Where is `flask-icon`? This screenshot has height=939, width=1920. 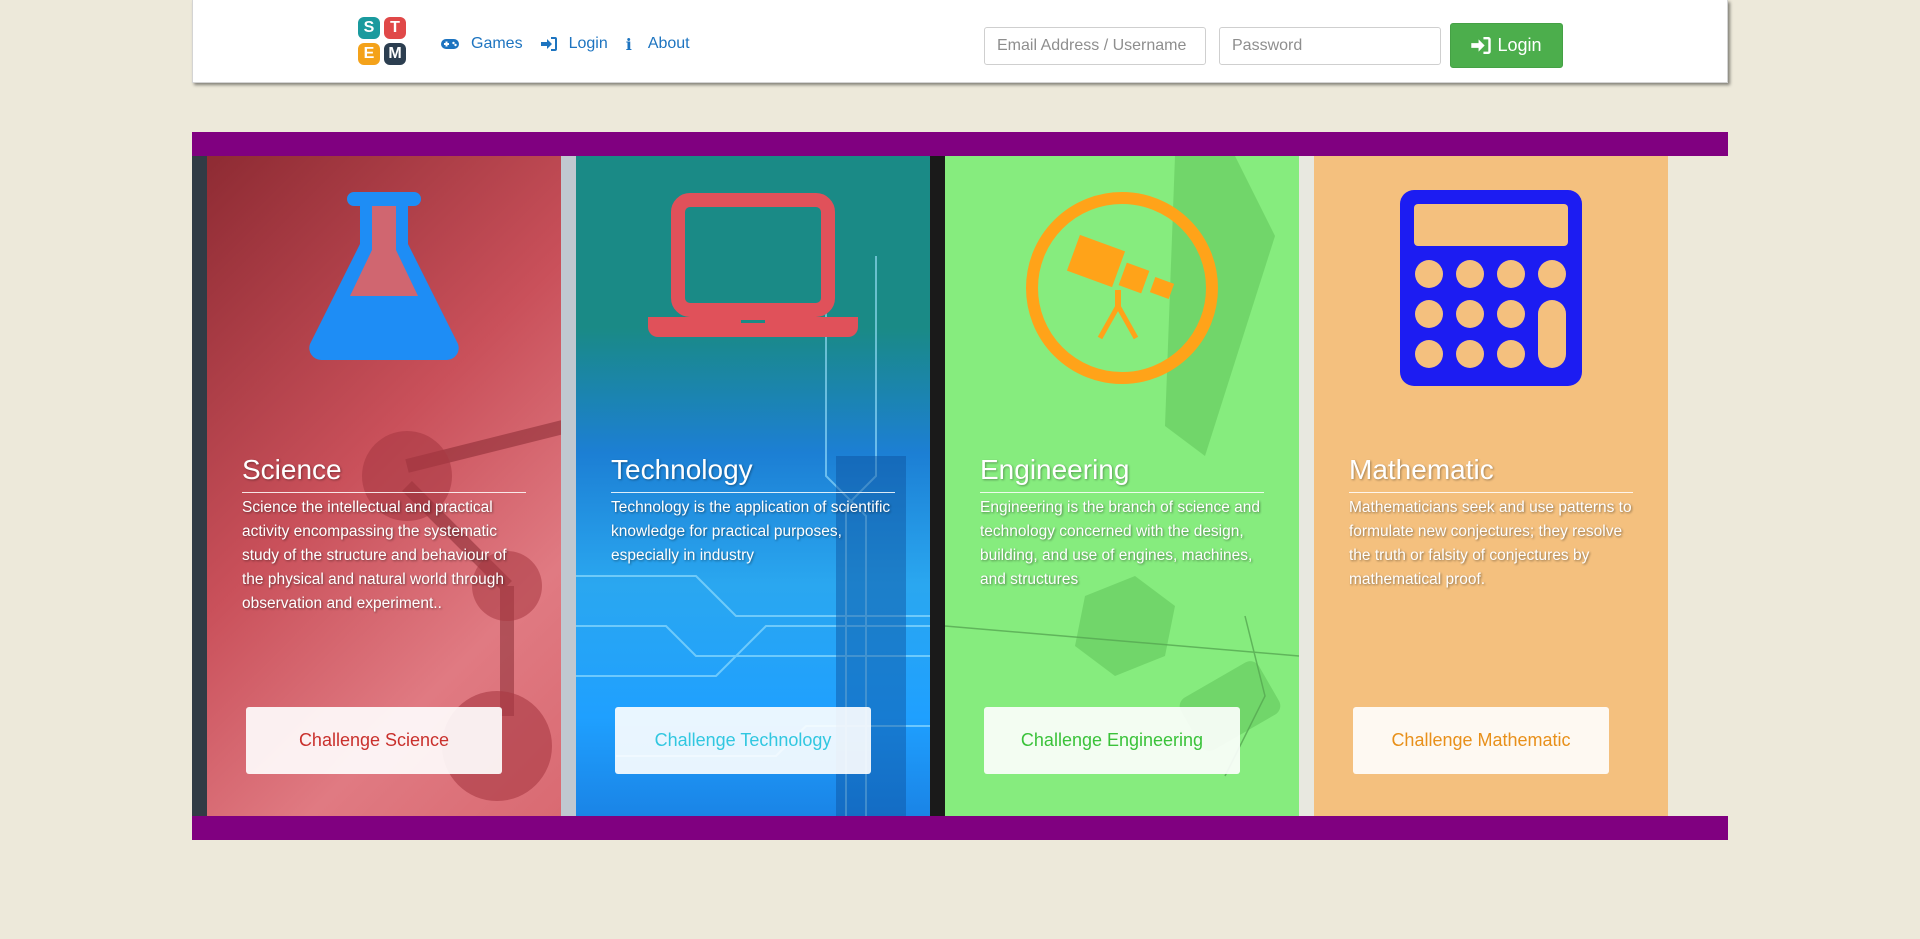 flask-icon is located at coordinates (384, 275).